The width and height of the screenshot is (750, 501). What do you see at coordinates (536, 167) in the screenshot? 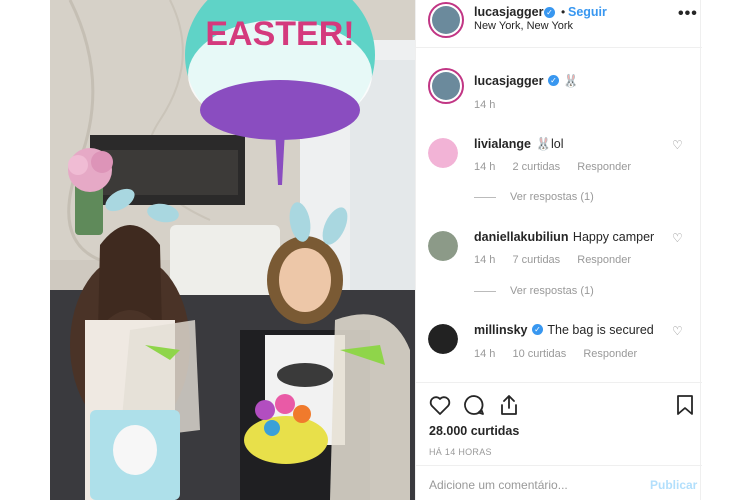
I see `comment-likes: 2 curtidas` at bounding box center [536, 167].